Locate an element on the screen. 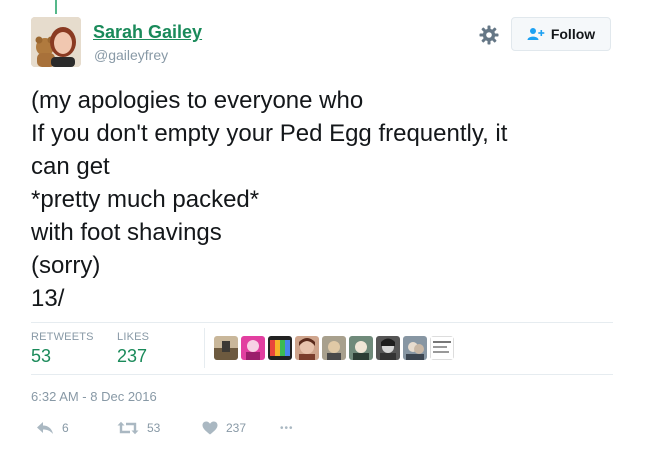 Image resolution: width=650 pixels, height=465 pixels. retweets-count: 53 is located at coordinates (41, 356).